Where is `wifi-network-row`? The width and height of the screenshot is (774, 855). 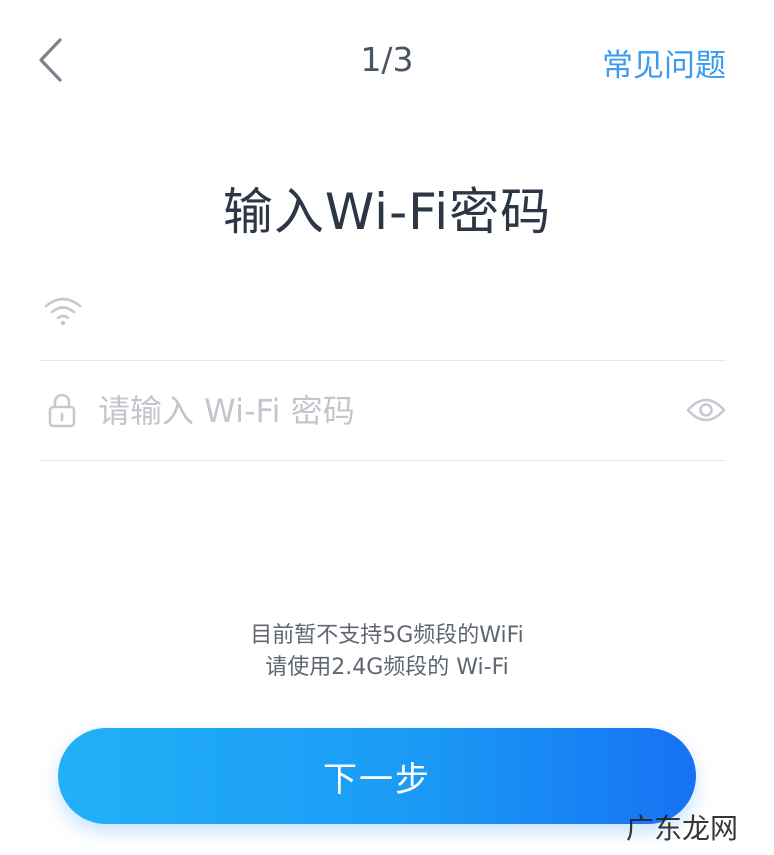 wifi-network-row is located at coordinates (383, 320).